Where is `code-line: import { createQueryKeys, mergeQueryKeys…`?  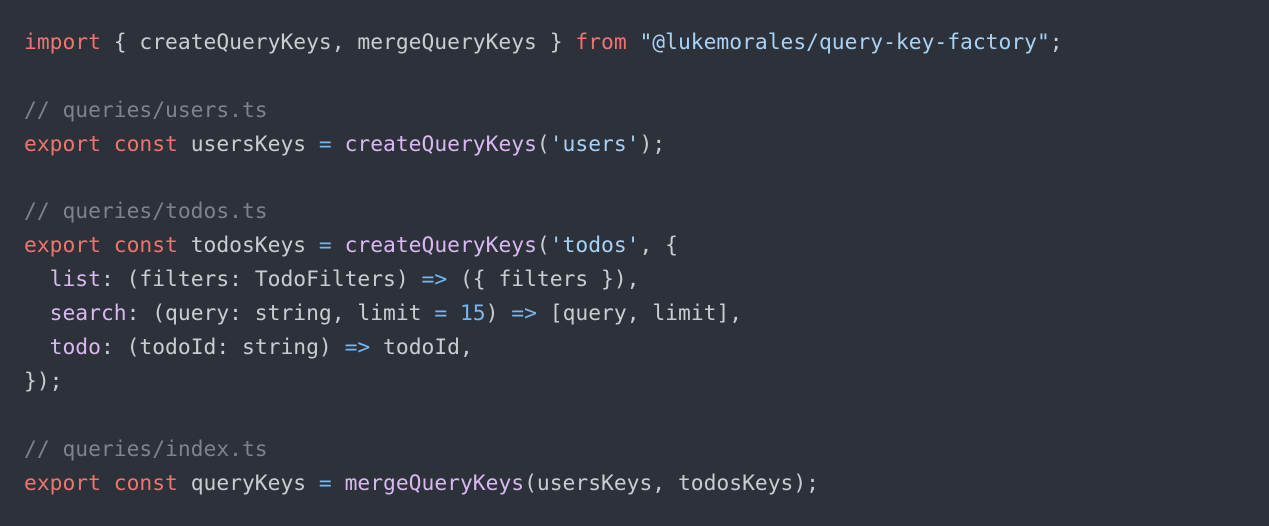
code-line: import { createQueryKeys, mergeQueryKeys… is located at coordinates (646, 43).